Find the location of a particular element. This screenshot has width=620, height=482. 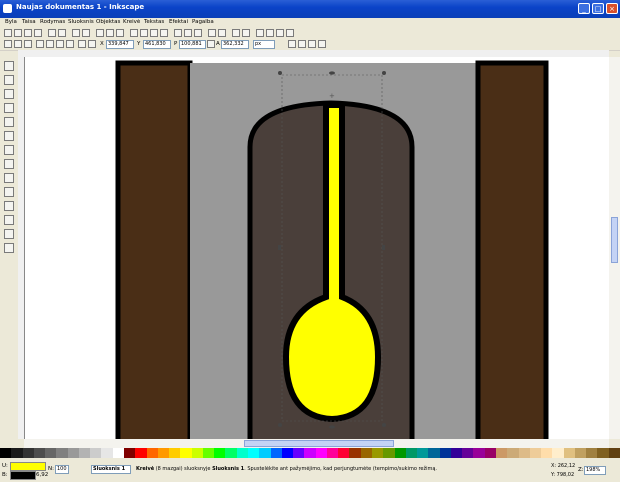

menu-pagalba: Pagalba is located at coordinates (203, 22).